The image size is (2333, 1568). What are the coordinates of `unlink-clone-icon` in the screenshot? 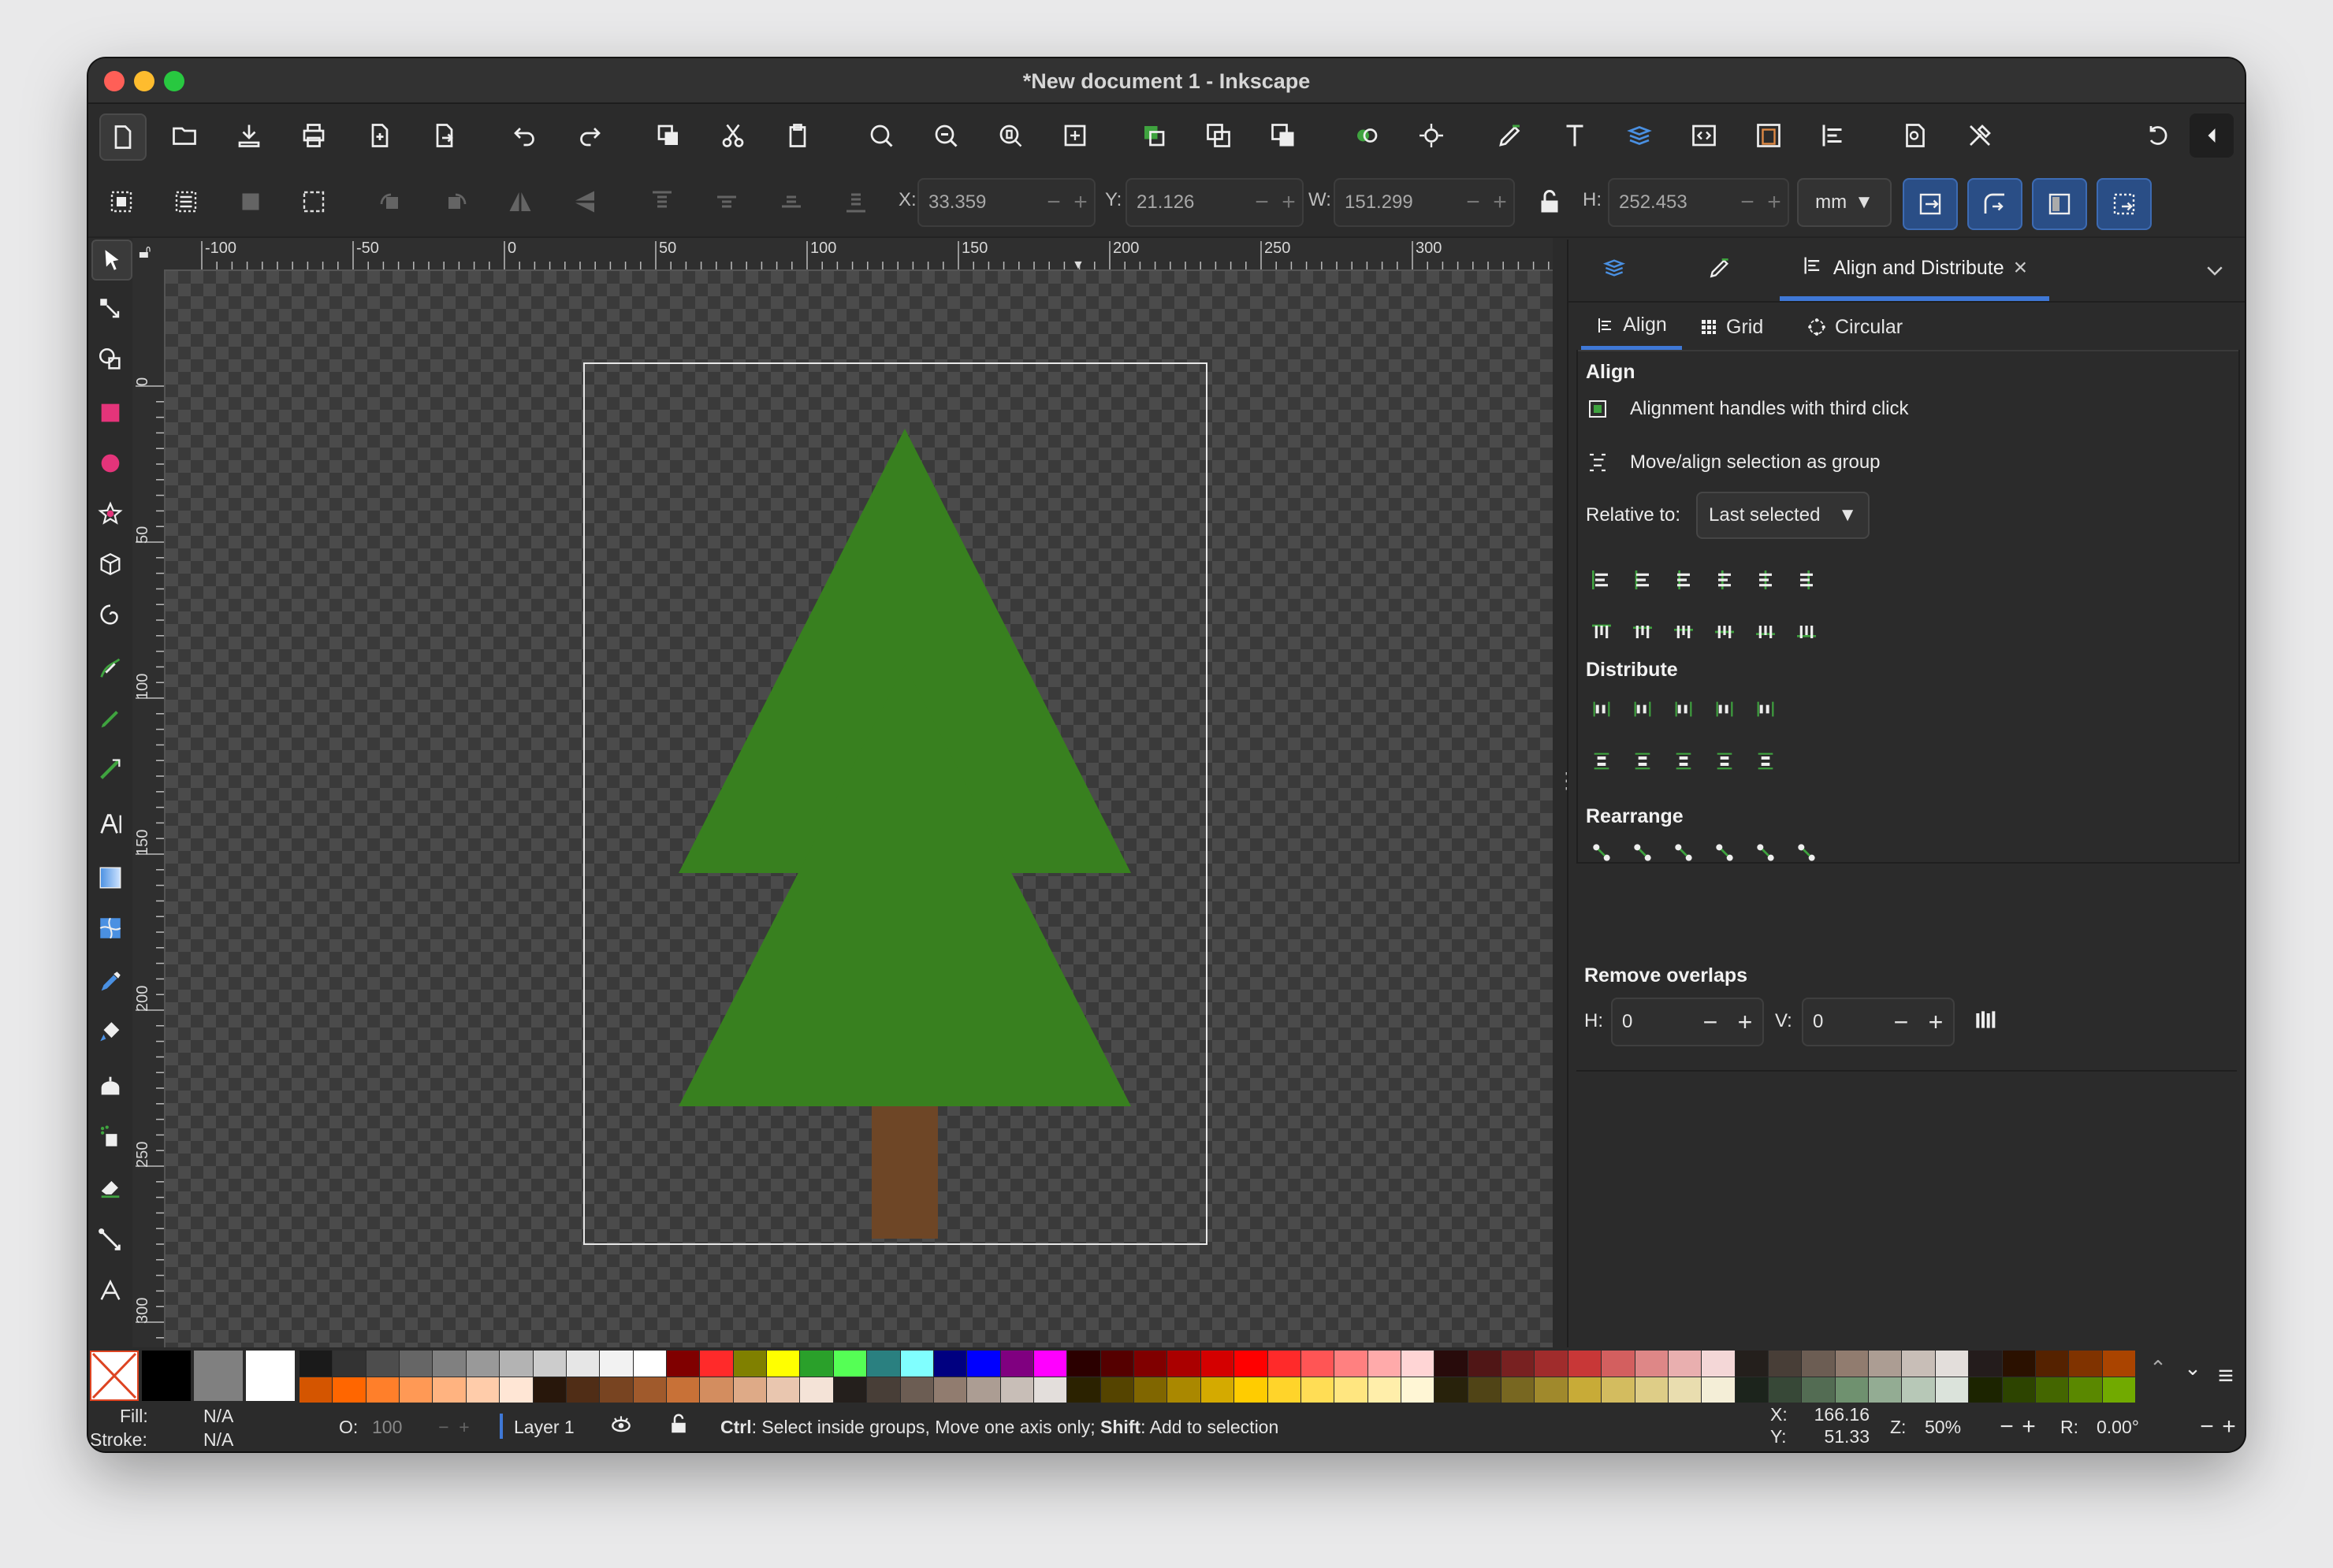 It's located at (1431, 135).